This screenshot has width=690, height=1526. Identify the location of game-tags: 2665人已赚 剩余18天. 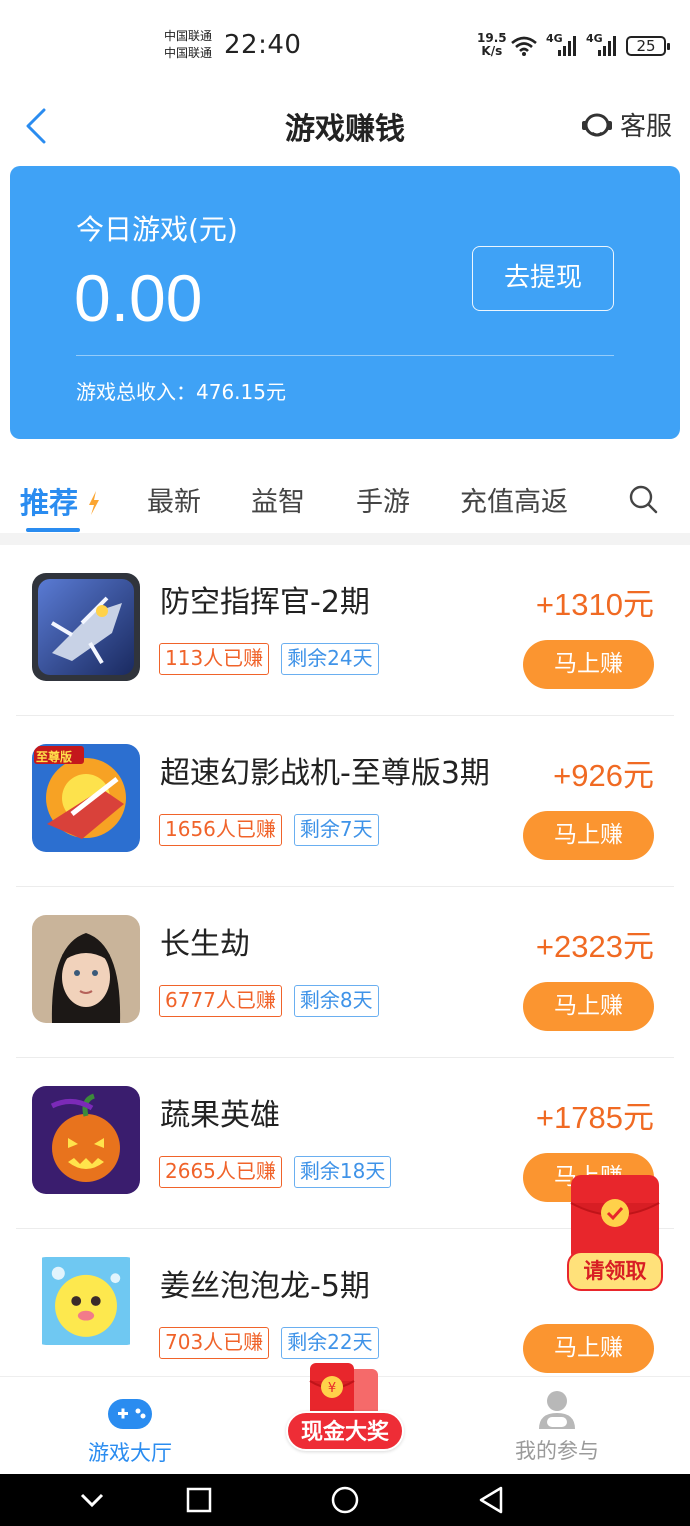
(275, 1172).